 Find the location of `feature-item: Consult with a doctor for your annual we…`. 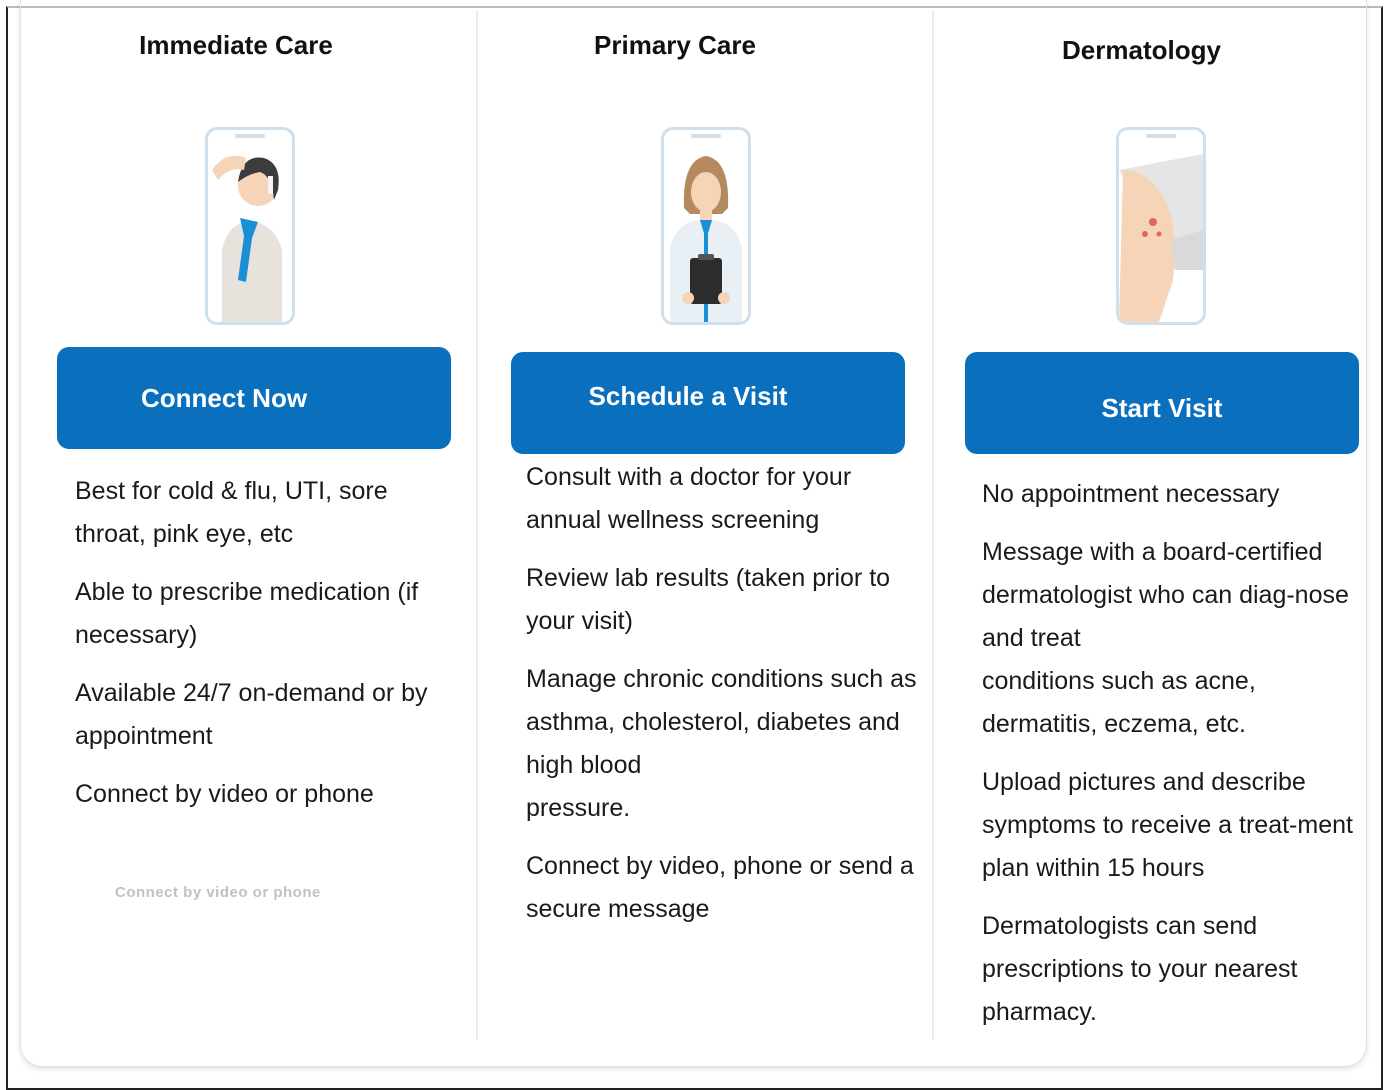

feature-item: Consult with a doctor for your annual we… is located at coordinates (689, 498).